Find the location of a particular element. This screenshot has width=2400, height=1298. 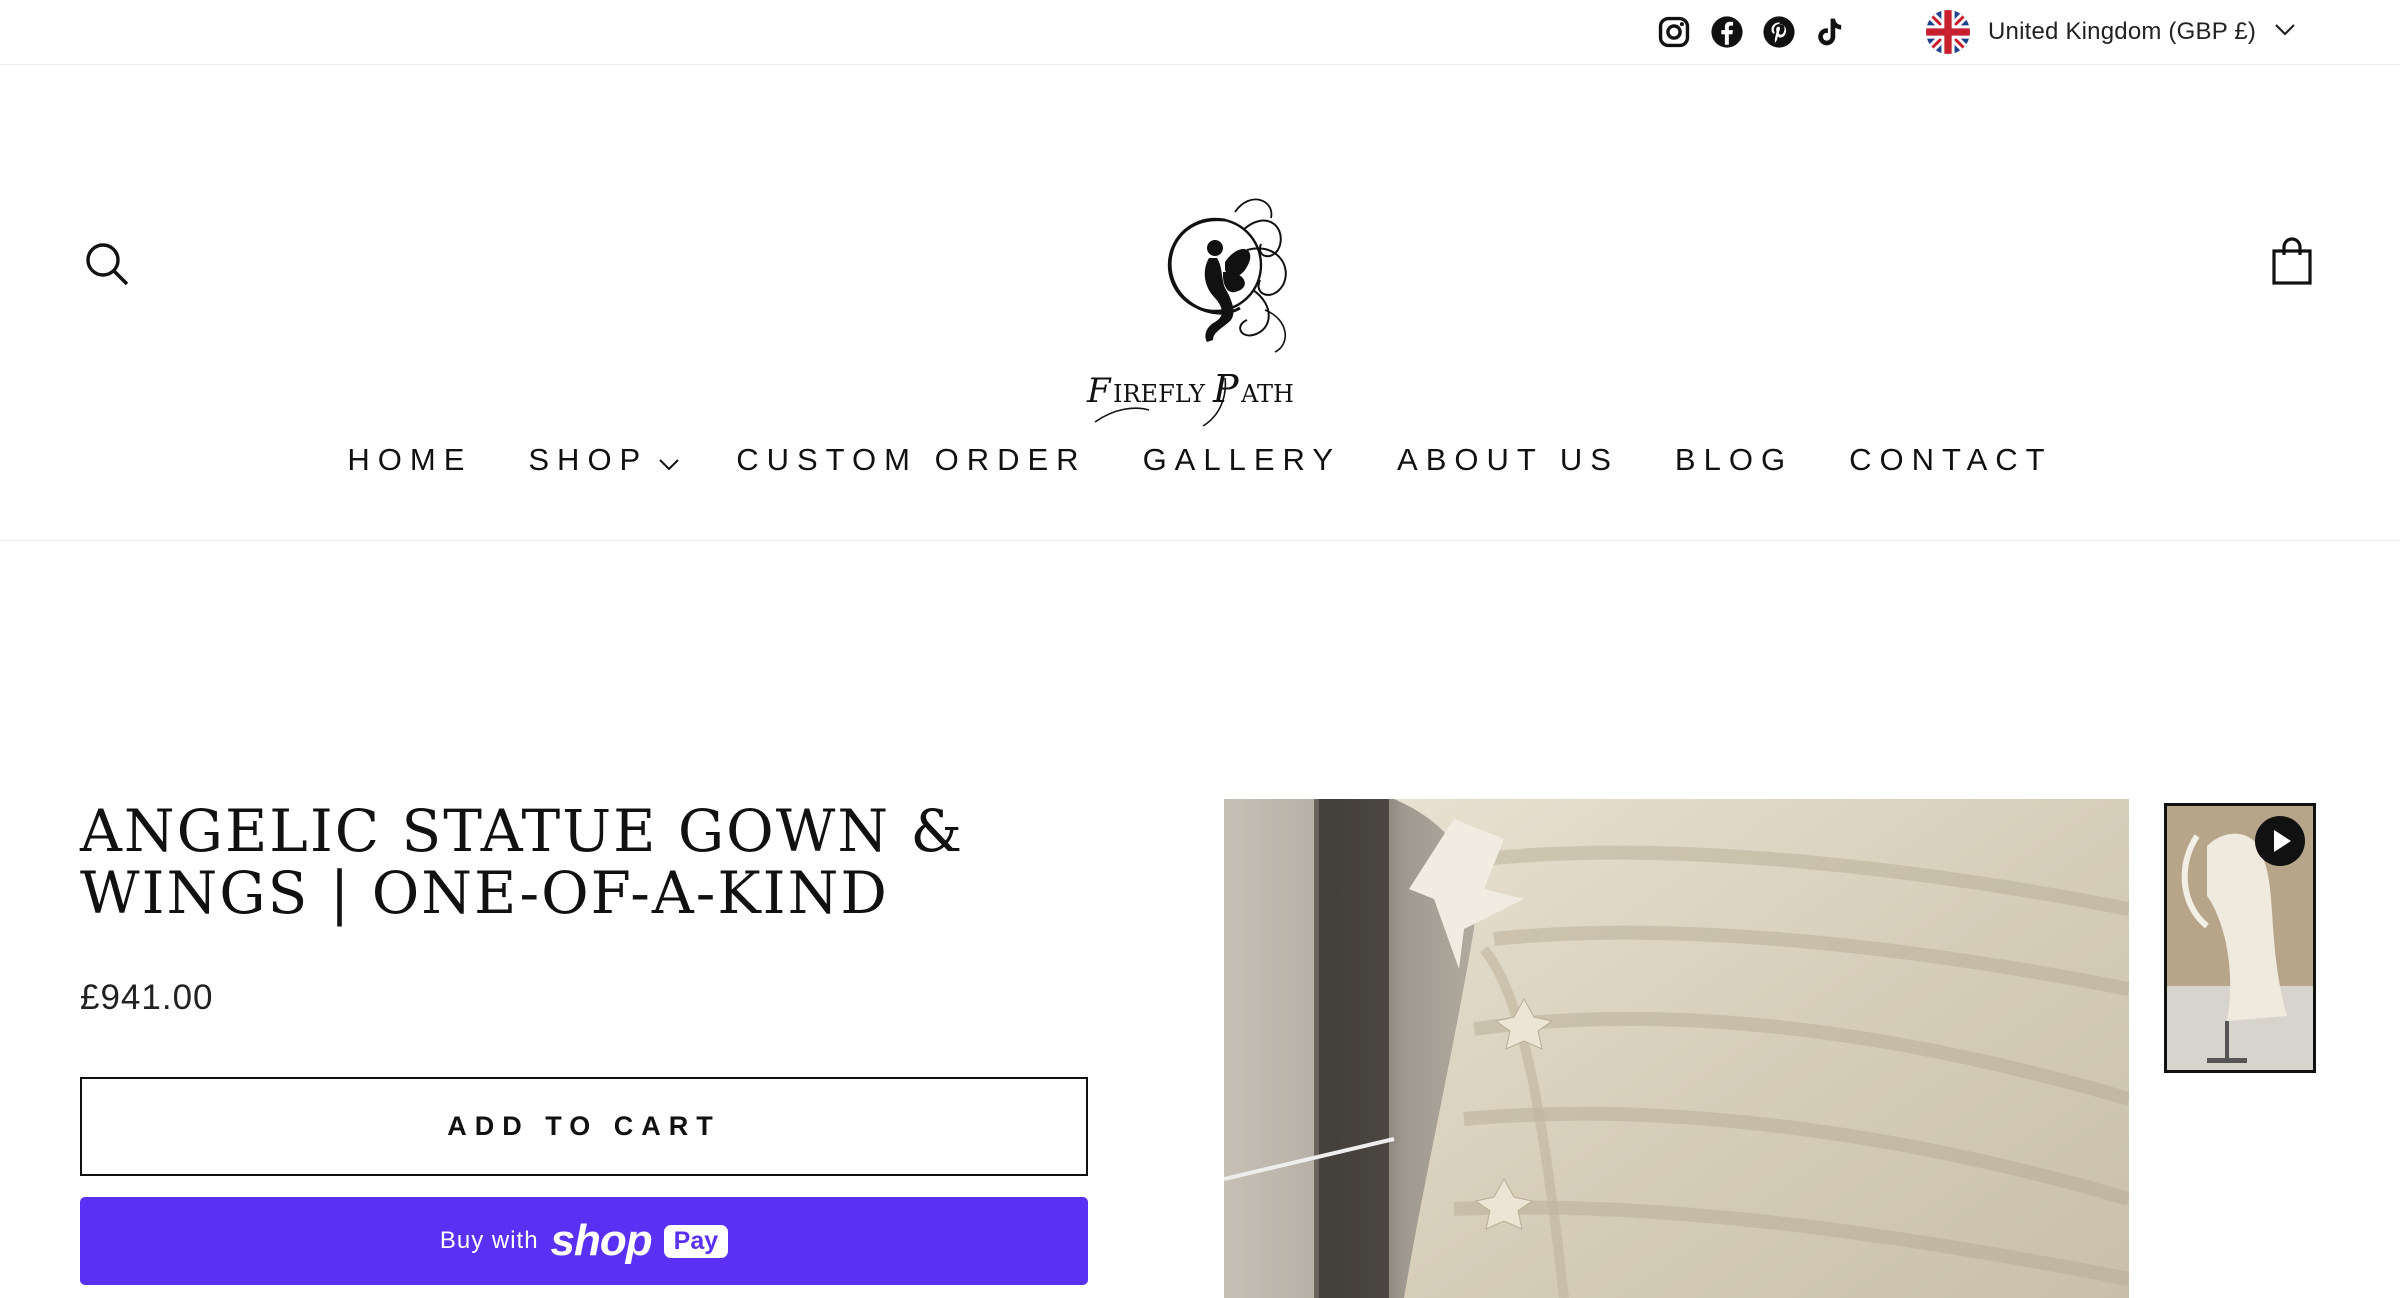

svg-text: ATH is located at coordinates (1267, 394).